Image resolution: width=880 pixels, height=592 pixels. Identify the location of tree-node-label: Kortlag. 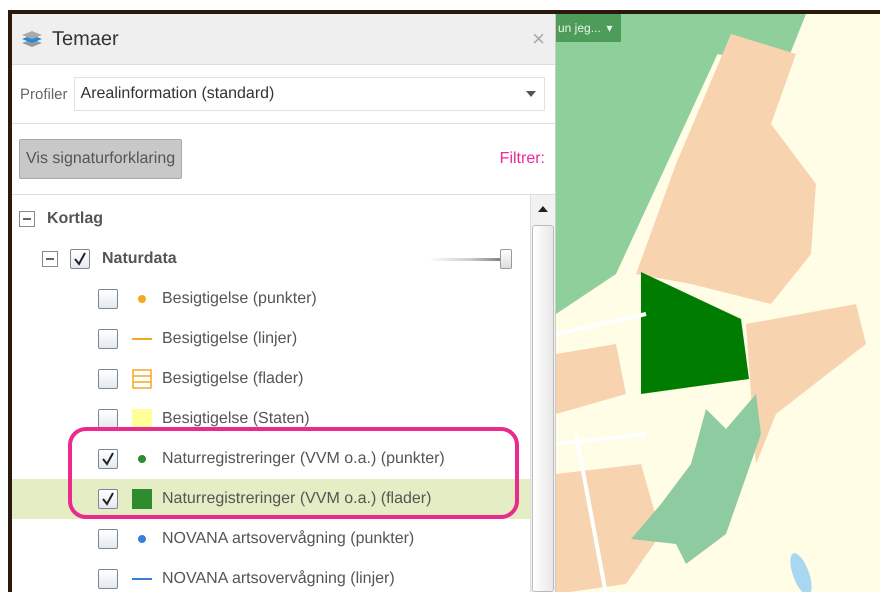
(75, 219).